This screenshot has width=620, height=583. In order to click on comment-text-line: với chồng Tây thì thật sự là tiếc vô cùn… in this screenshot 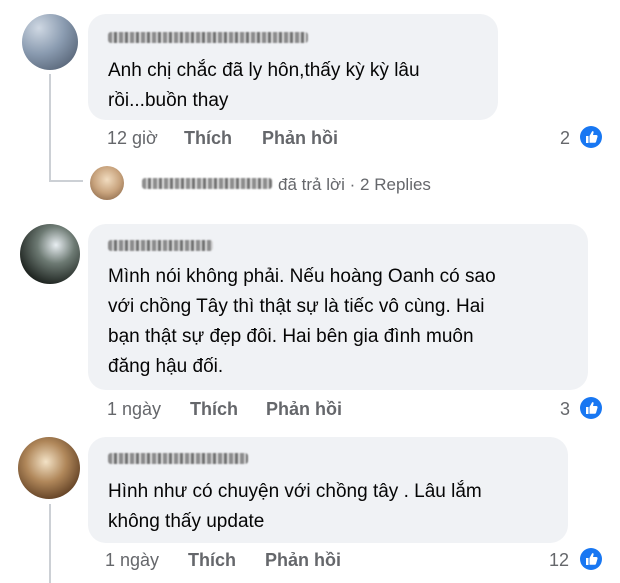, I will do `click(296, 306)`.